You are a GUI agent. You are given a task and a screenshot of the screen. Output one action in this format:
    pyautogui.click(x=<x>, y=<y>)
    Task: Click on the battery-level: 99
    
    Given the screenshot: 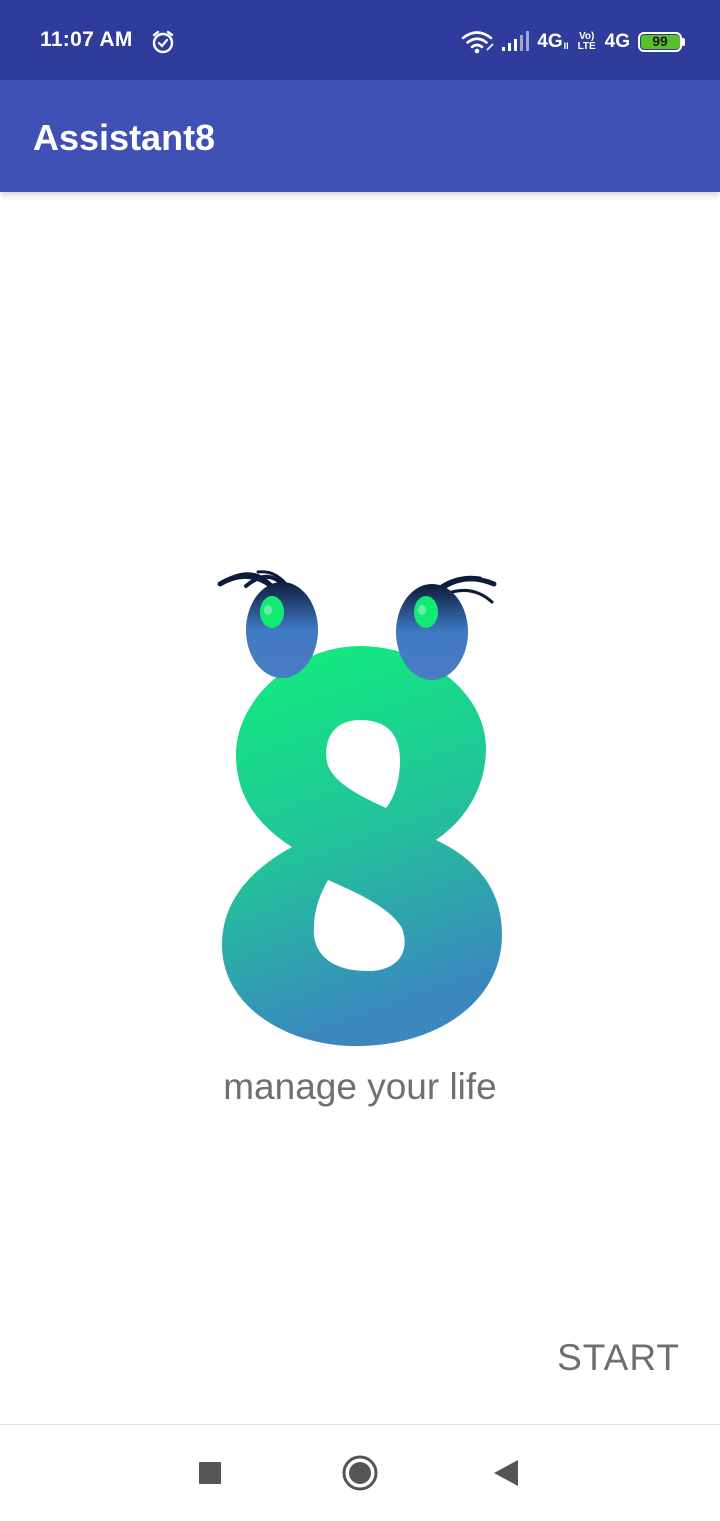 What is the action you would take?
    pyautogui.click(x=660, y=41)
    